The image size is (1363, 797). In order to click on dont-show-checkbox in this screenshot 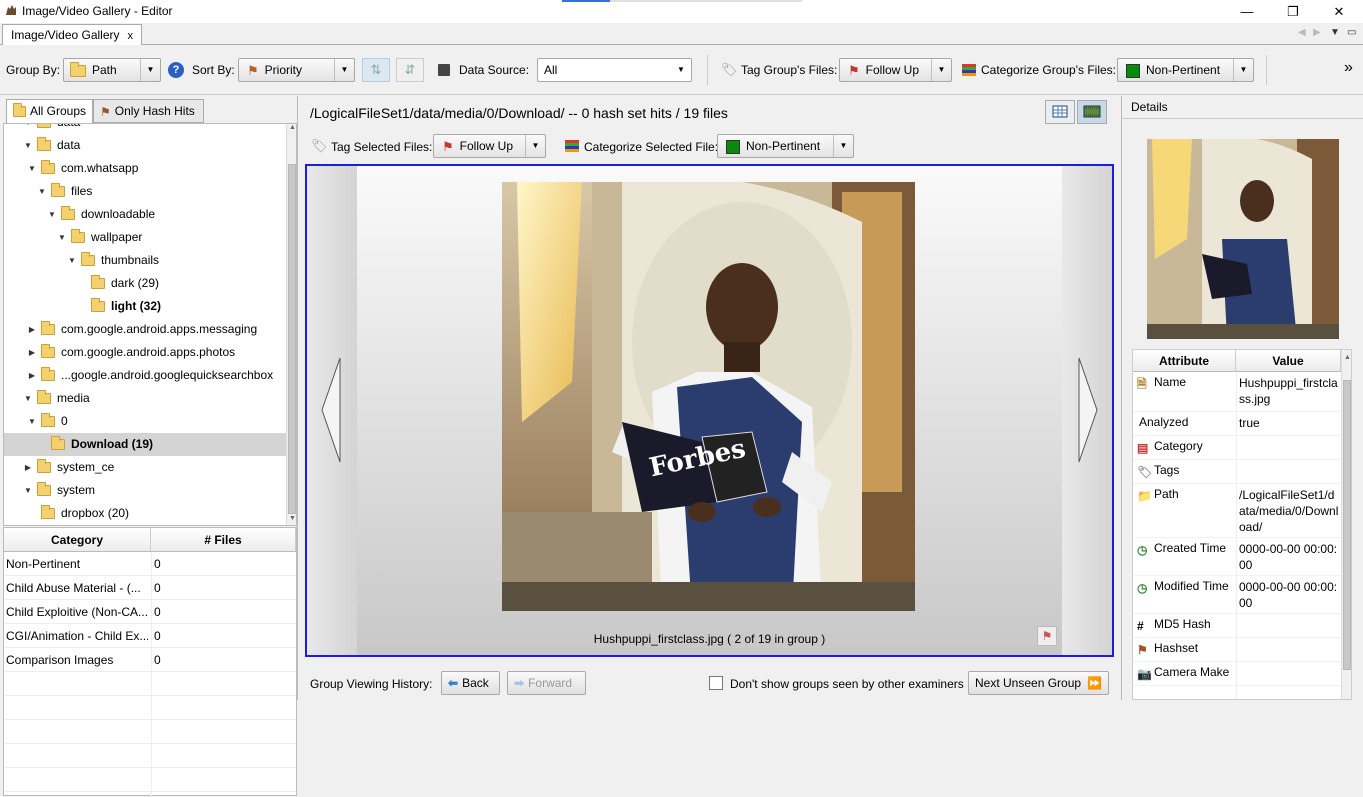, I will do `click(716, 683)`.